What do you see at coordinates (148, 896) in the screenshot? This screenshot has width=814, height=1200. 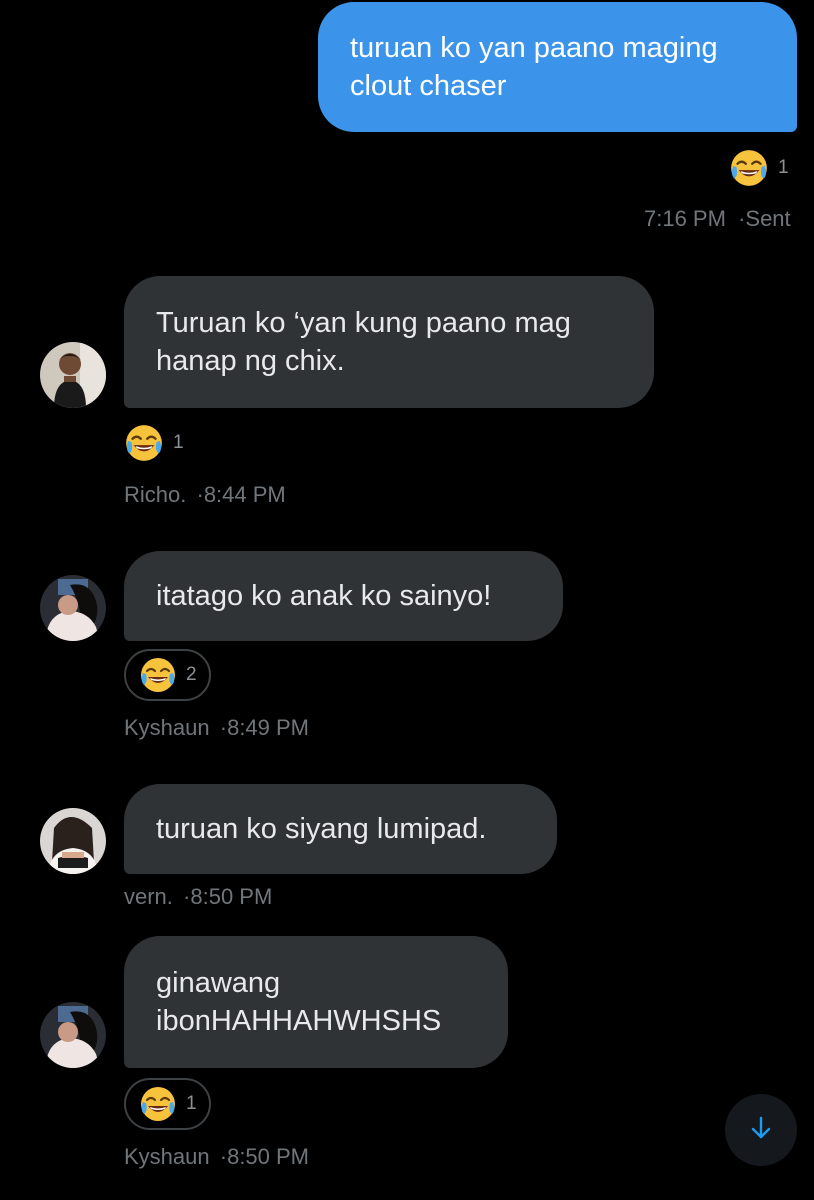 I see `sender-name: vern.` at bounding box center [148, 896].